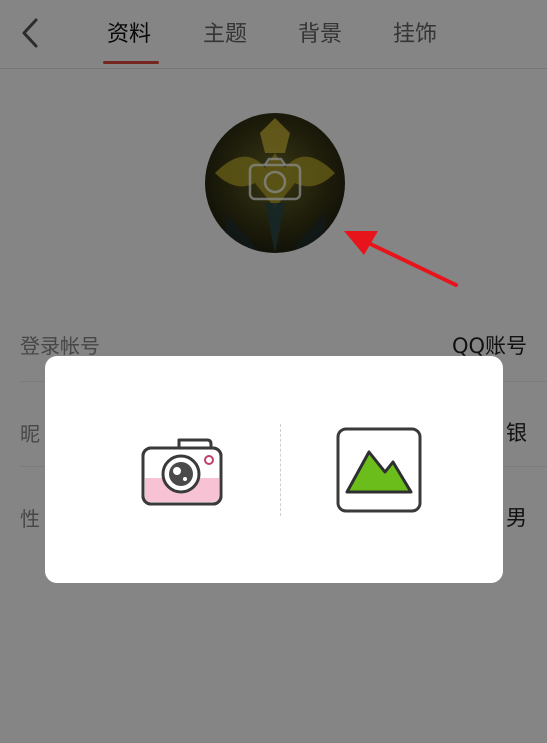 This screenshot has width=547, height=743. I want to click on camera-icon, so click(181, 470).